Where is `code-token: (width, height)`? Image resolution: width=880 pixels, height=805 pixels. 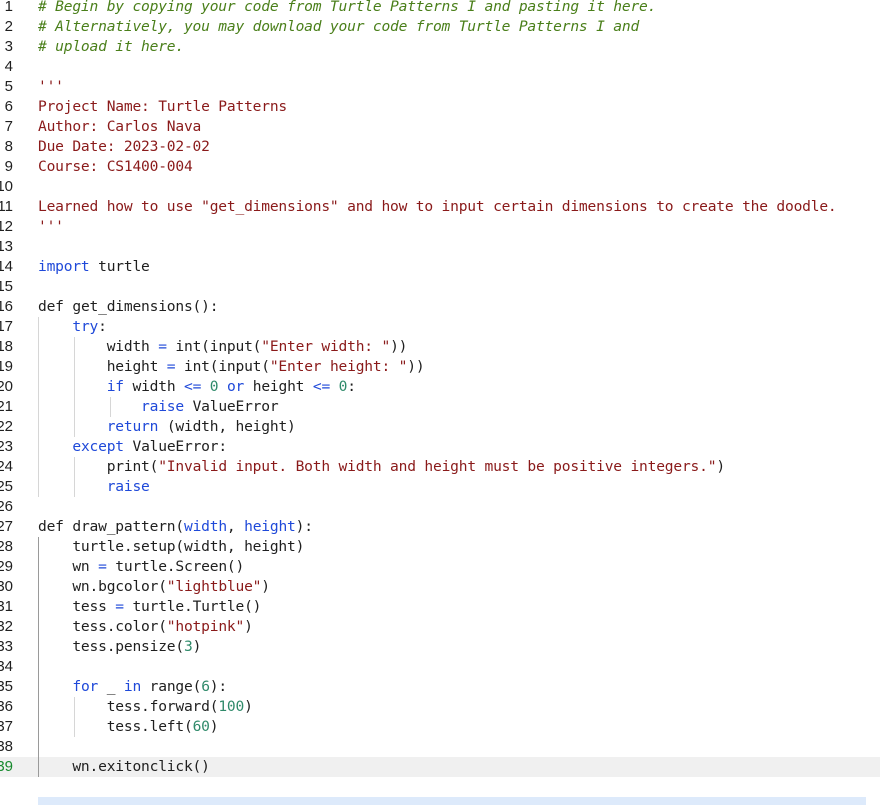
code-token: (width, height) is located at coordinates (227, 426).